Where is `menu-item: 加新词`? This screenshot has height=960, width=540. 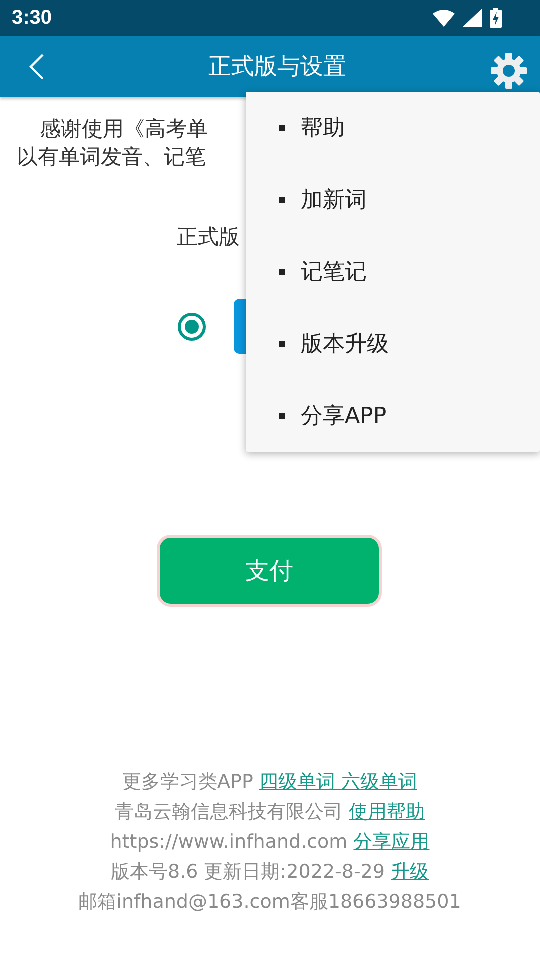 menu-item: 加新词 is located at coordinates (393, 200).